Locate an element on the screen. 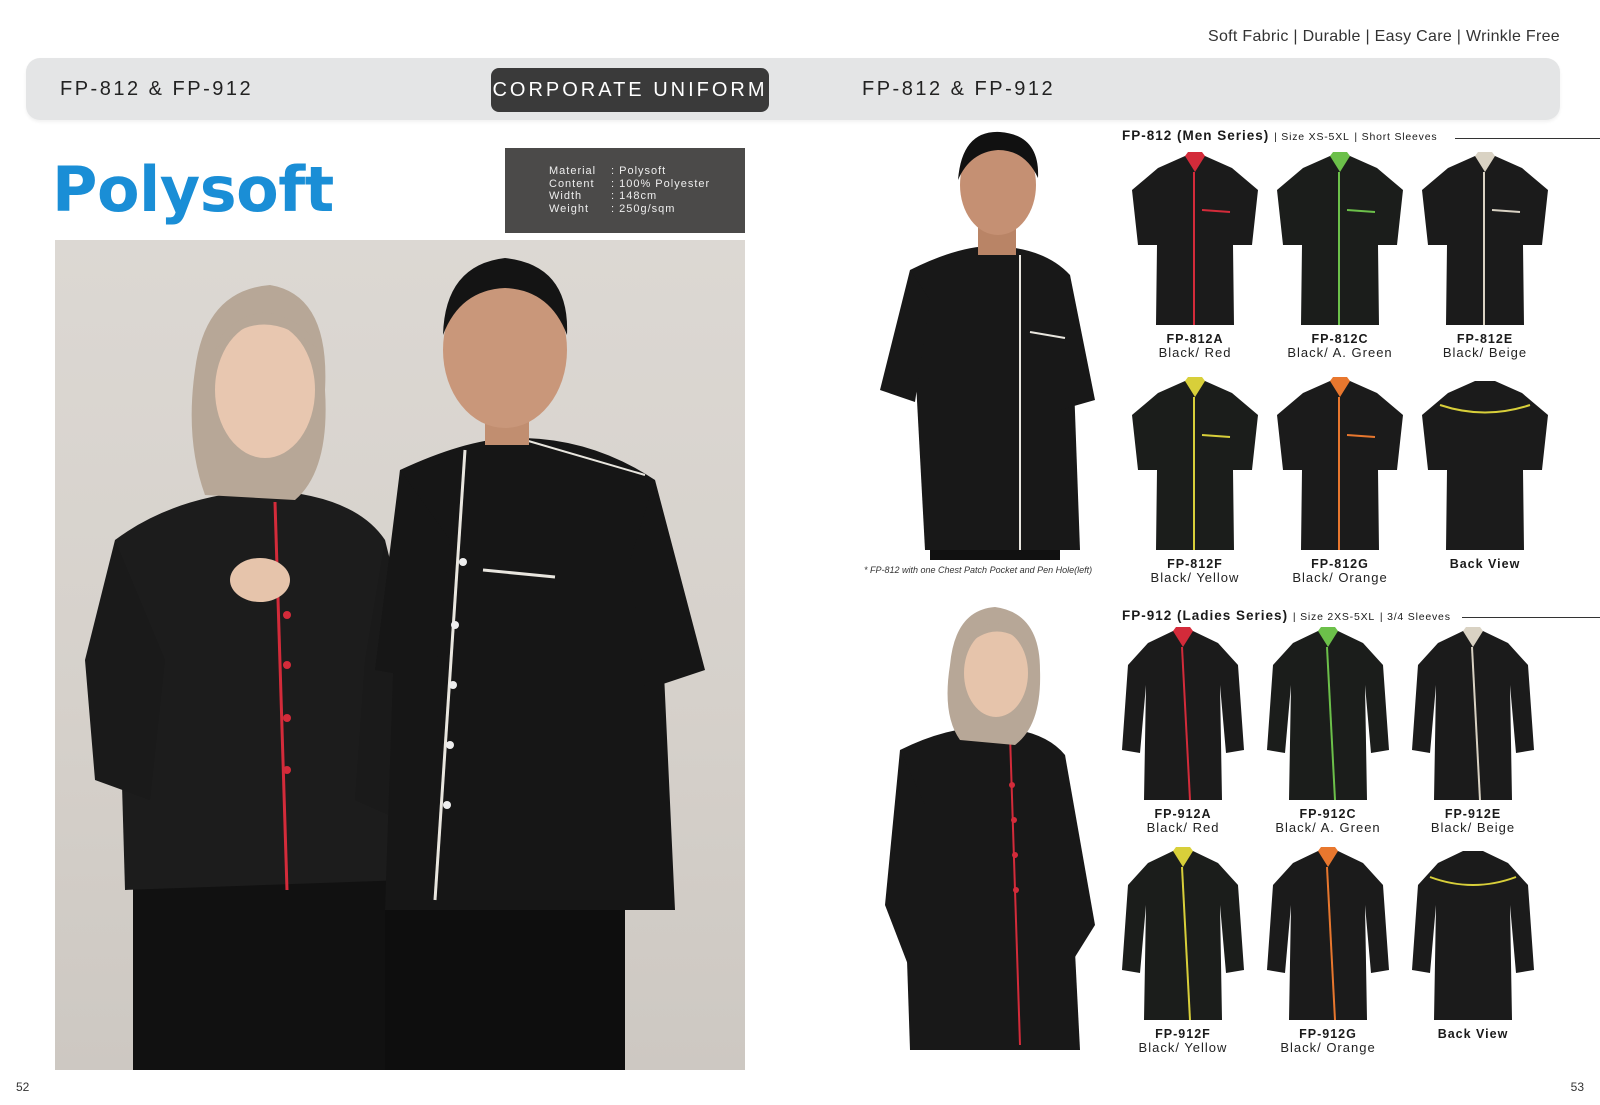  product-code: FP-812F is located at coordinates (1195, 564).